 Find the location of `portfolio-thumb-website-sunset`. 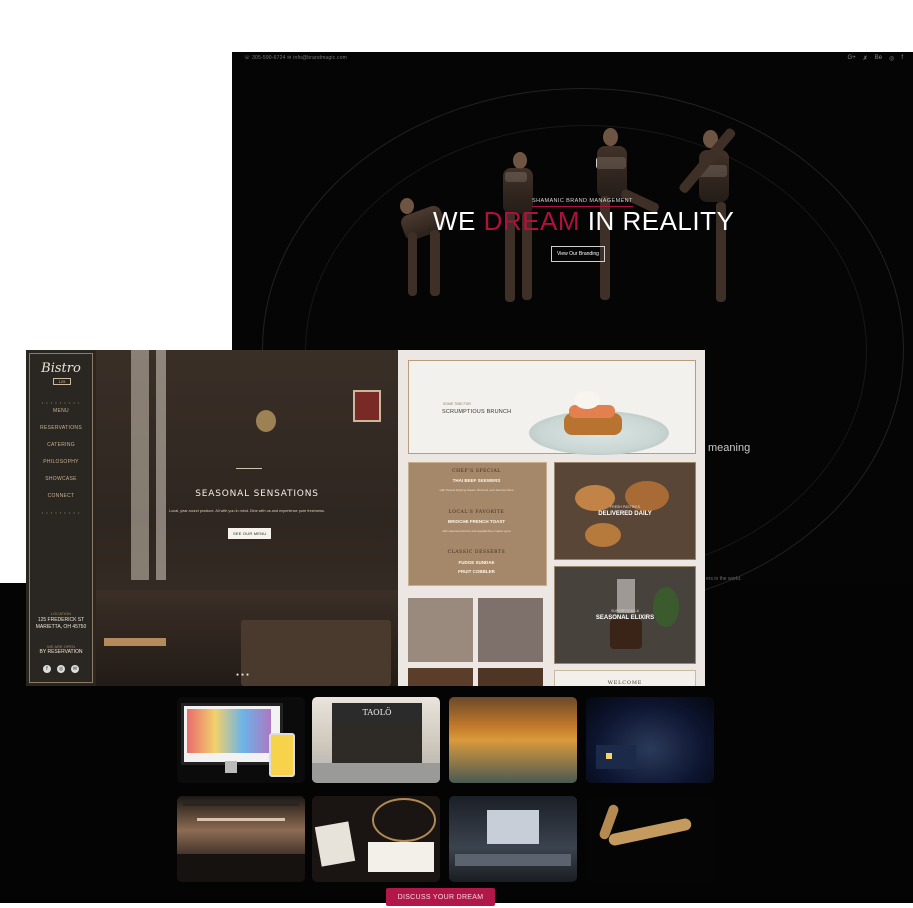

portfolio-thumb-website-sunset is located at coordinates (241, 839).